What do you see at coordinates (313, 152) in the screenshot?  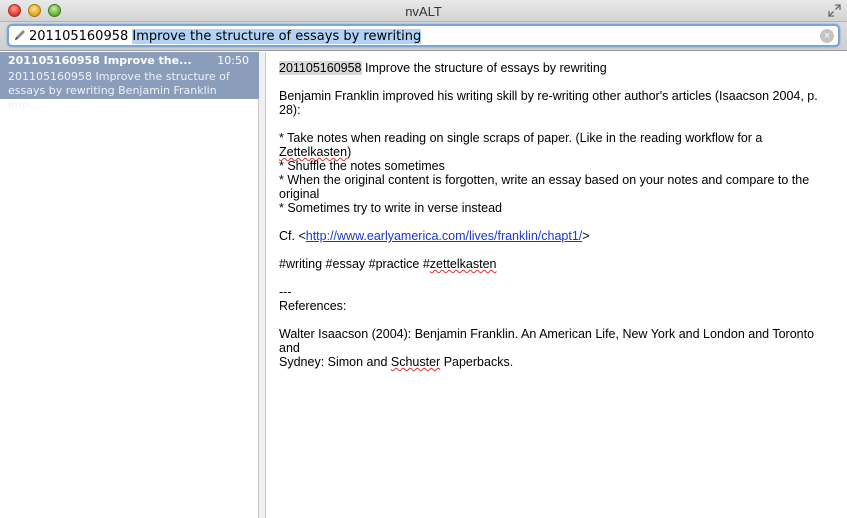 I see `misspelled-word: Zettelkasten` at bounding box center [313, 152].